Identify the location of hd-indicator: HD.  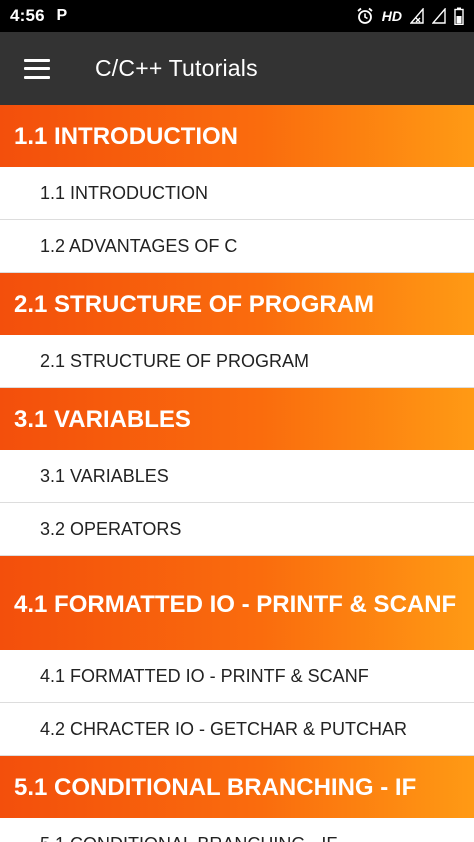
(391, 16).